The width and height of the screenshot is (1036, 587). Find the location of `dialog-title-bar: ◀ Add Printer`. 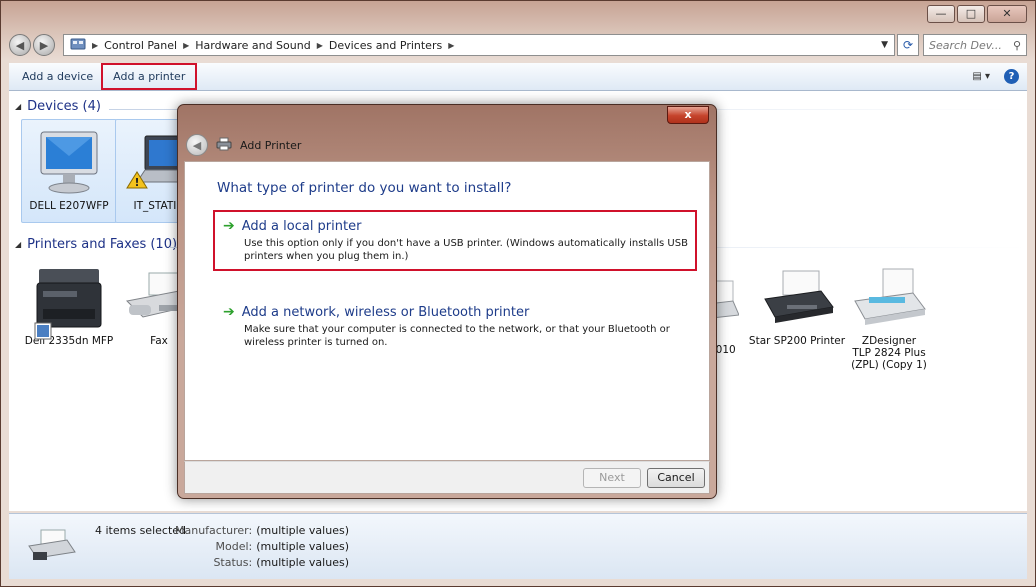

dialog-title-bar: ◀ Add Printer is located at coordinates (243, 145).